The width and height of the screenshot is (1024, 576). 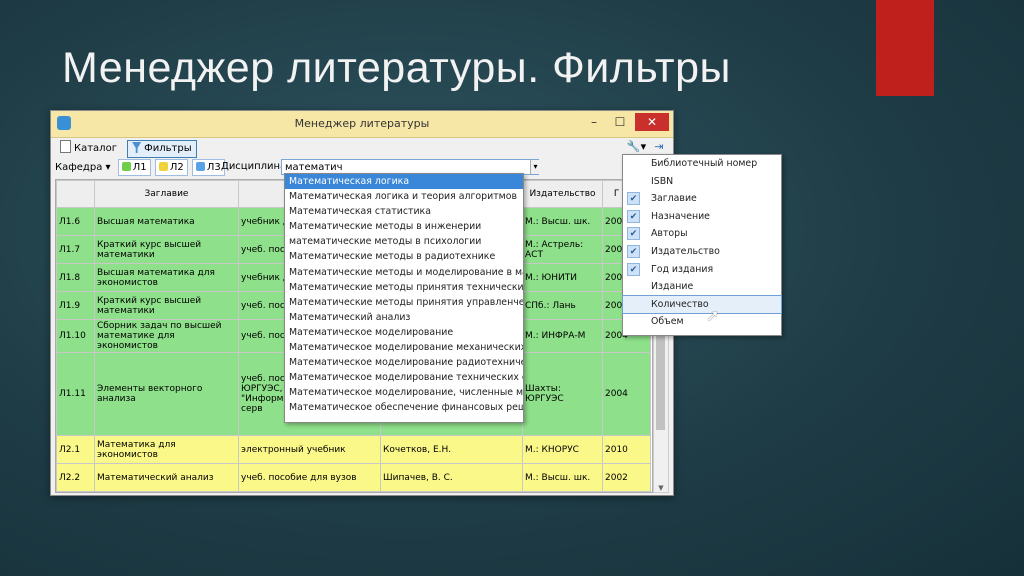 I want to click on yellow-tag-icon, so click(x=163, y=166).